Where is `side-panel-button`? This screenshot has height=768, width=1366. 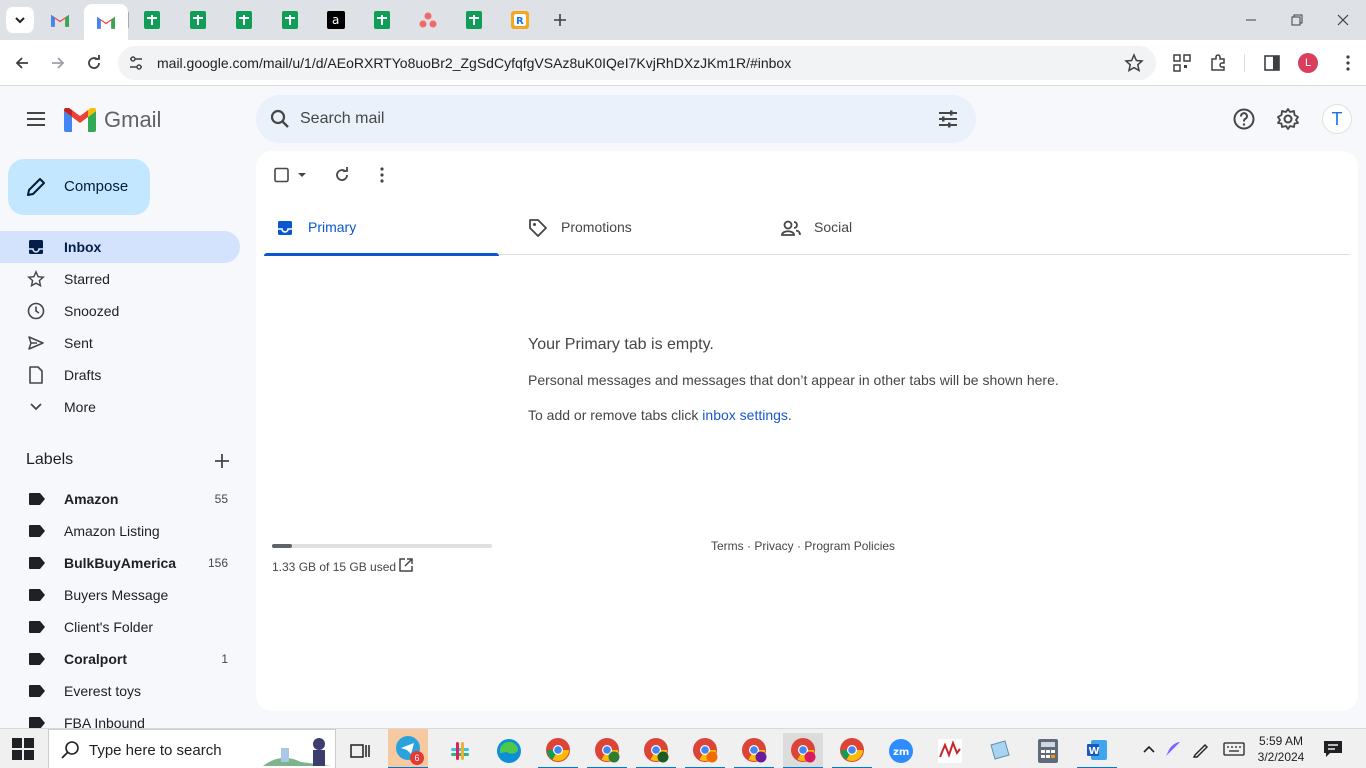 side-panel-button is located at coordinates (1272, 63).